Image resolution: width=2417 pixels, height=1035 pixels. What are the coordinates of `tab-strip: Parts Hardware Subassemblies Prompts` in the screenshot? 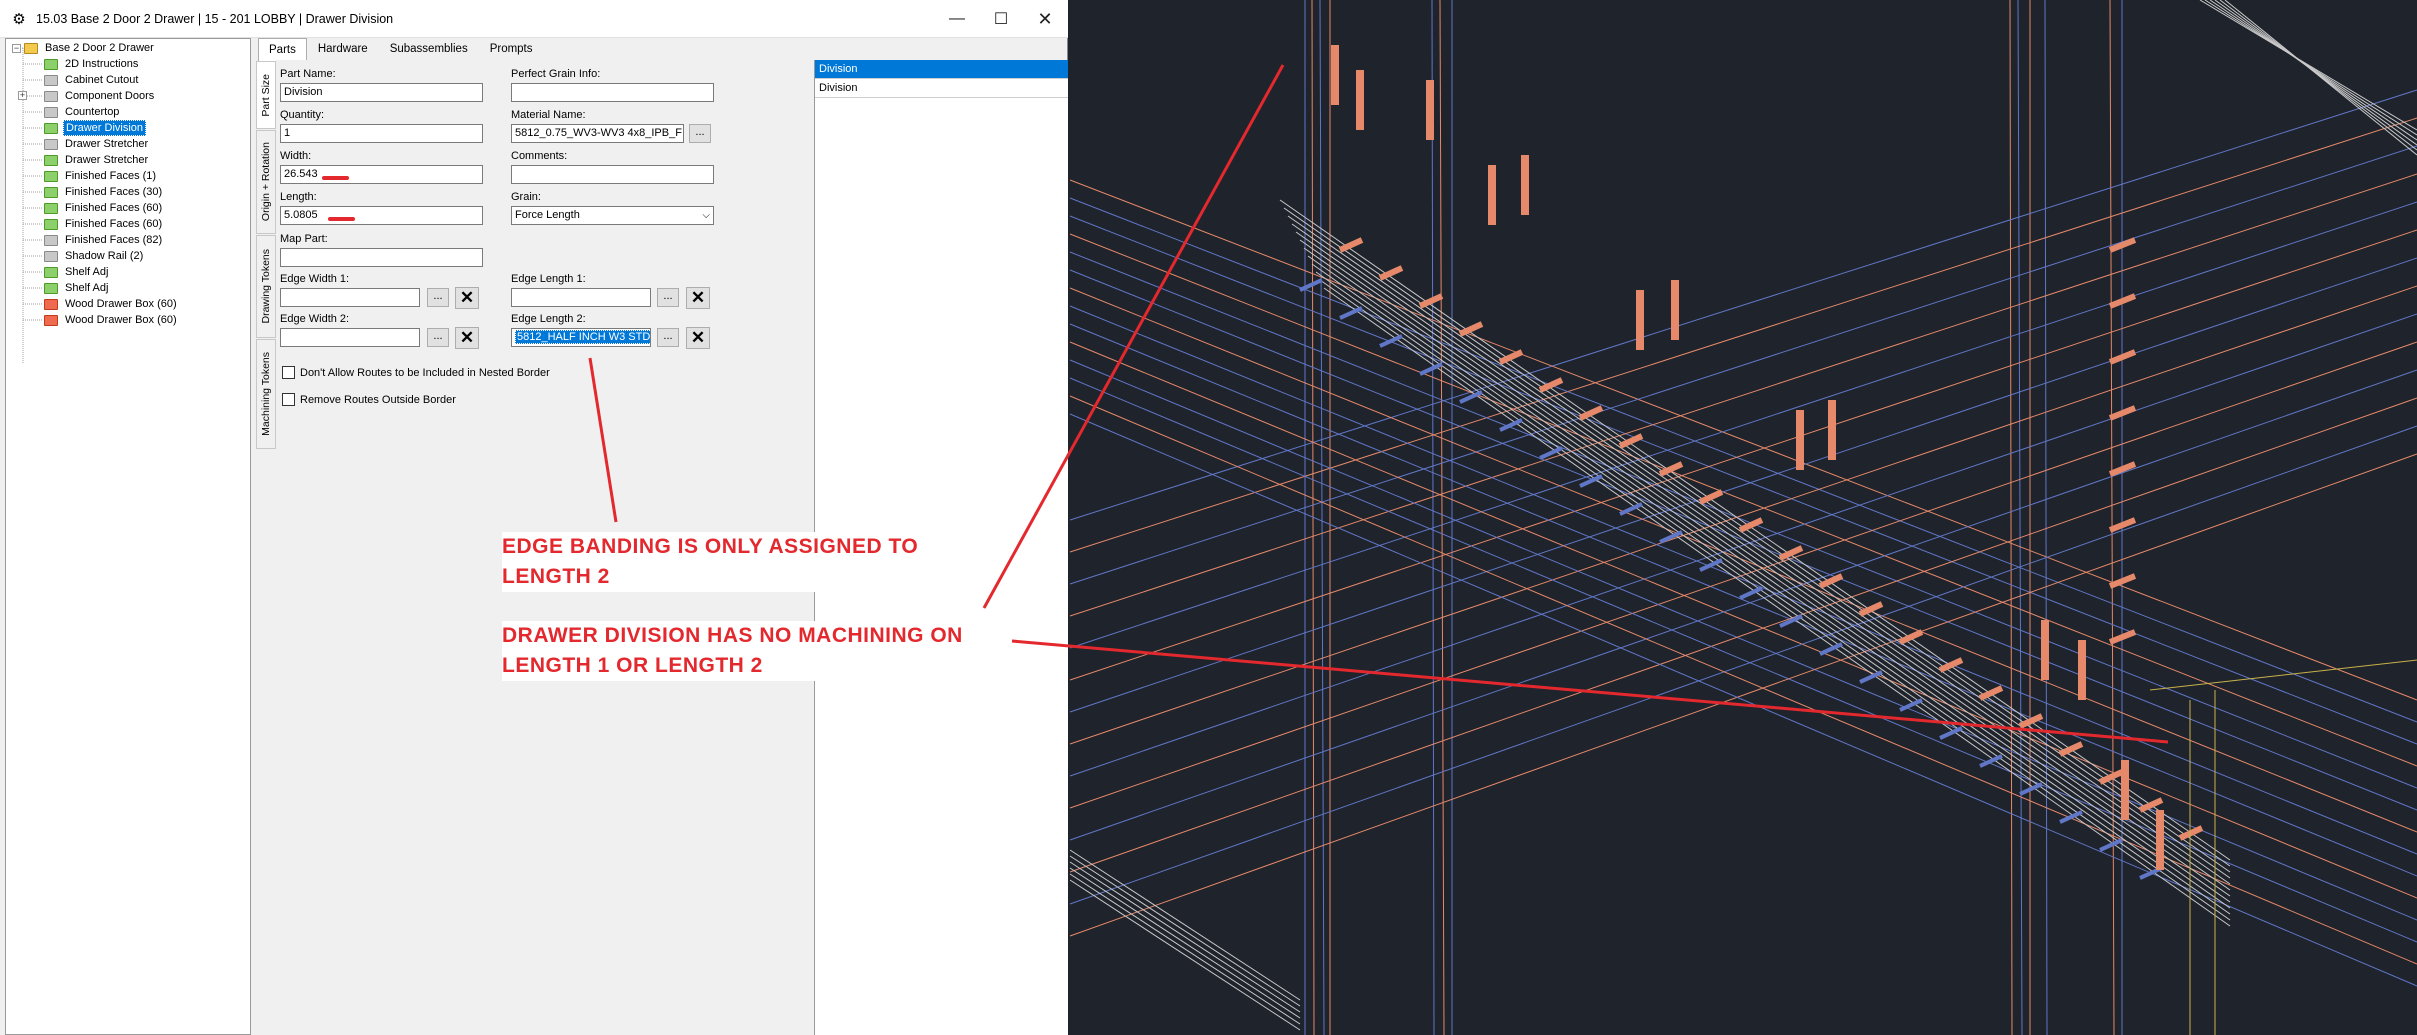 It's located at (401, 49).